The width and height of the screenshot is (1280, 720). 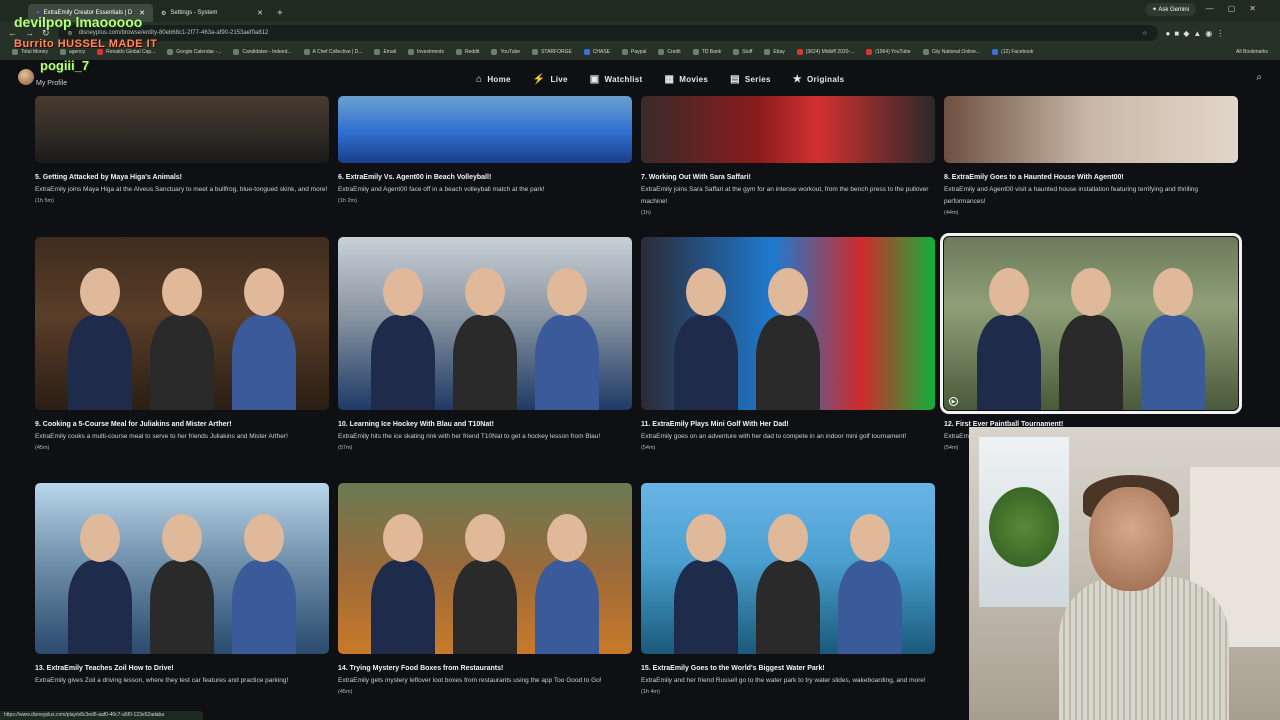 What do you see at coordinates (260, 13) in the screenshot?
I see `close-tab-icon: ✕` at bounding box center [260, 13].